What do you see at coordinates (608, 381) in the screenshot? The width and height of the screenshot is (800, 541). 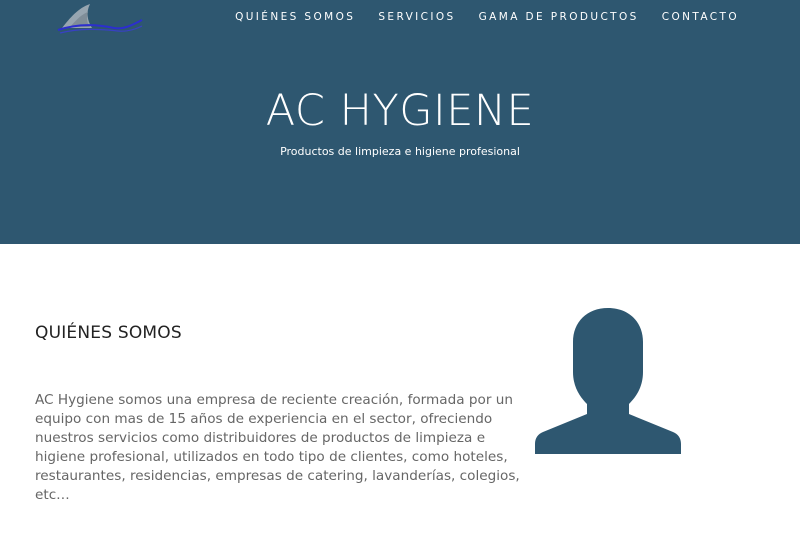 I see `person-silhouette-icon` at bounding box center [608, 381].